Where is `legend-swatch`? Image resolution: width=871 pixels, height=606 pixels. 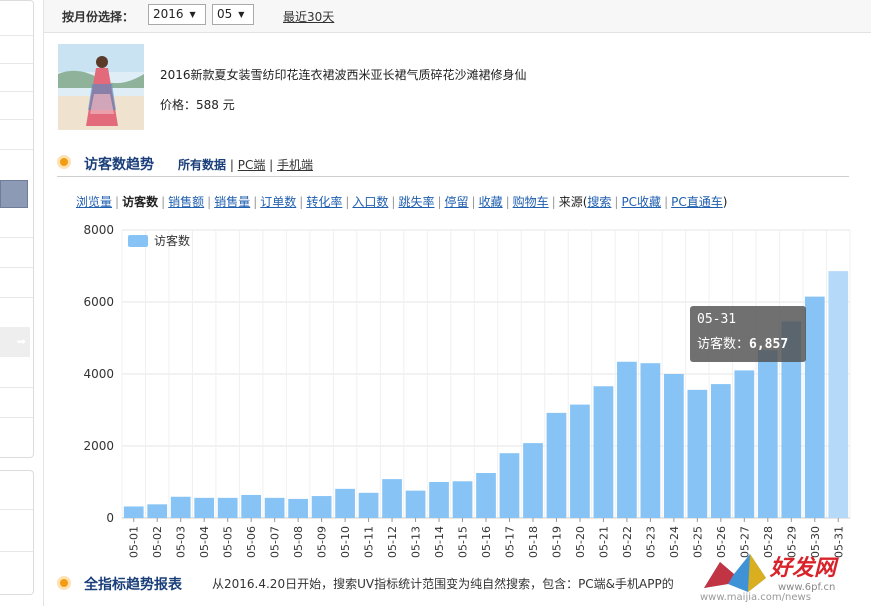 legend-swatch is located at coordinates (138, 241).